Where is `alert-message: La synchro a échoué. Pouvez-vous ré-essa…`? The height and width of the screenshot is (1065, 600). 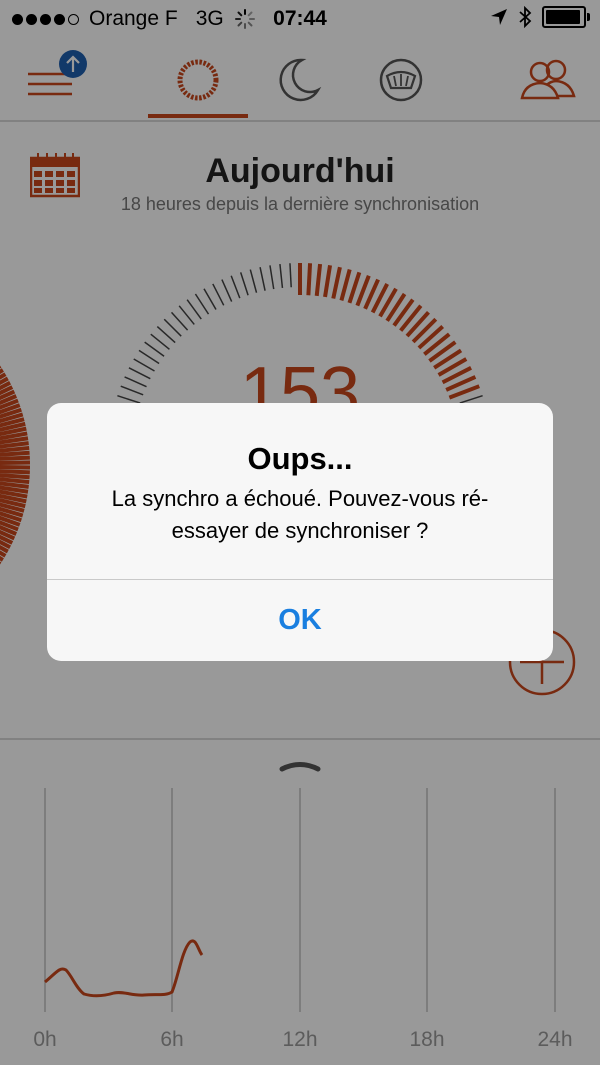 alert-message: La synchro a échoué. Pouvez-vous ré-essa… is located at coordinates (300, 514).